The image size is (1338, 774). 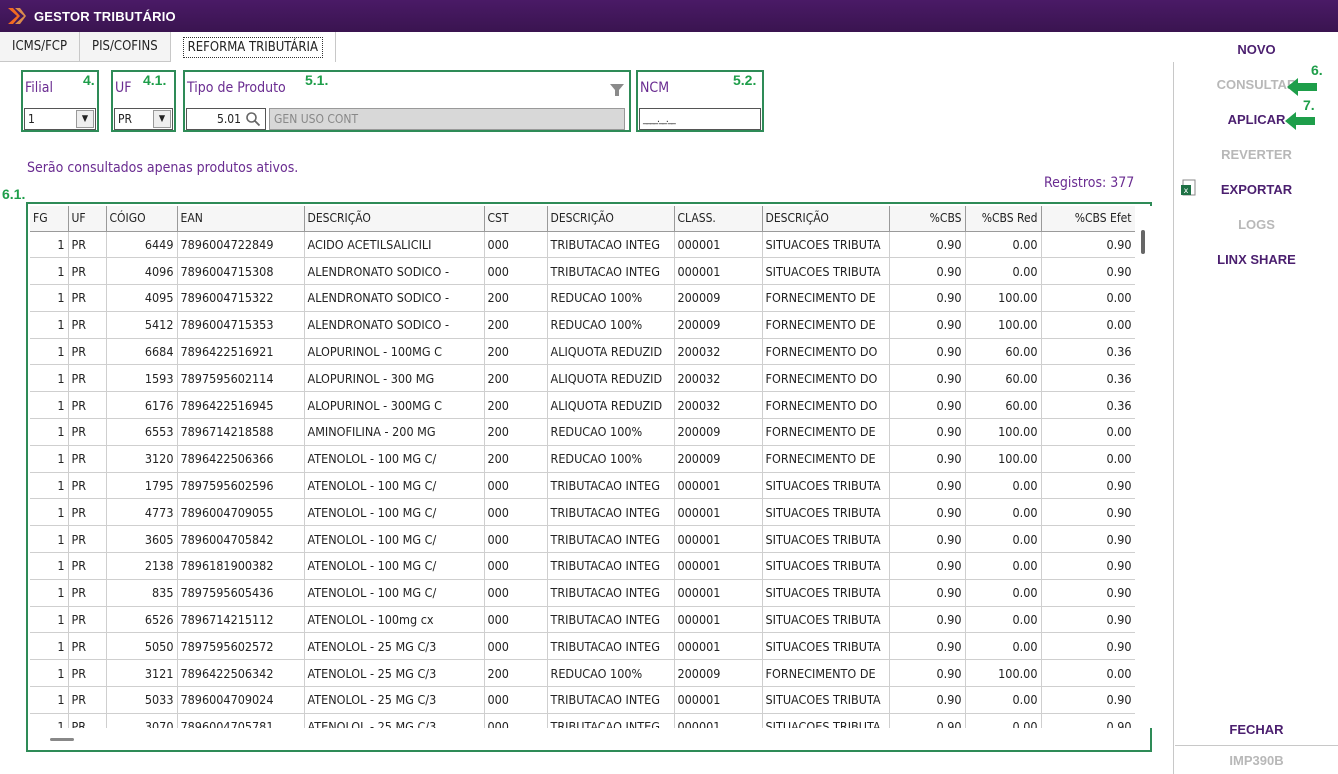 I want to click on column-header: %CBS Red, so click(x=1003, y=219).